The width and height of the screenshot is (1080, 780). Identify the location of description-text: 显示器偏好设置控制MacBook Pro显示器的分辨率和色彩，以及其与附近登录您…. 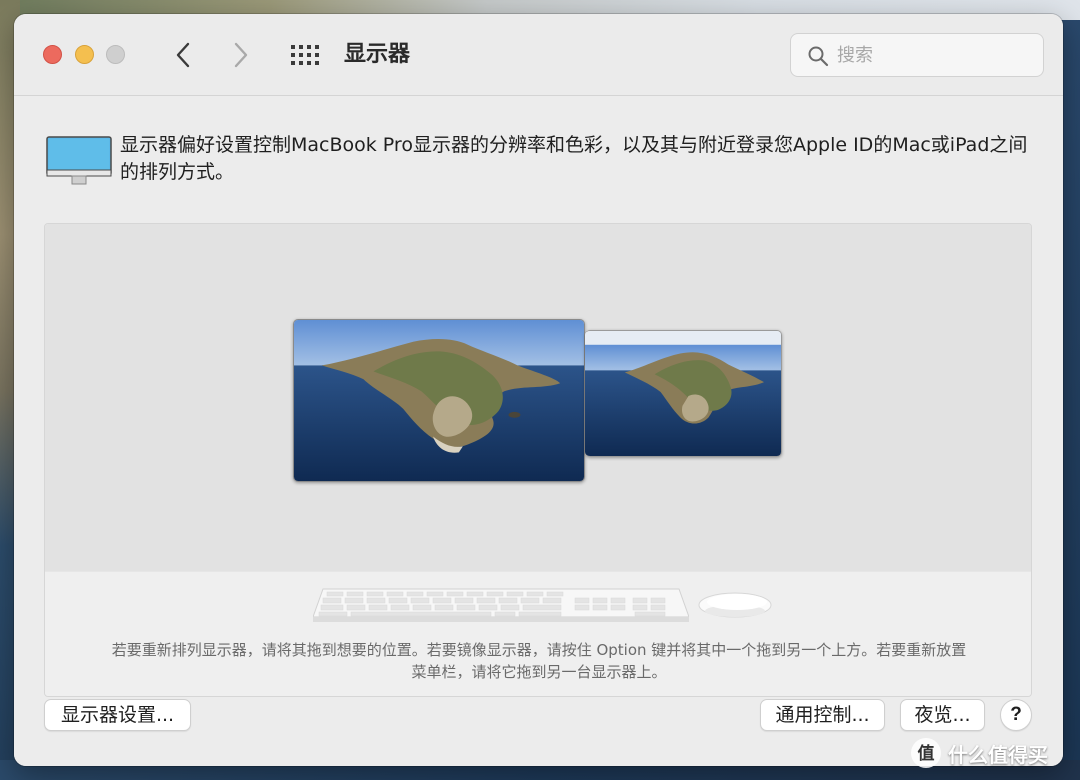
(574, 158).